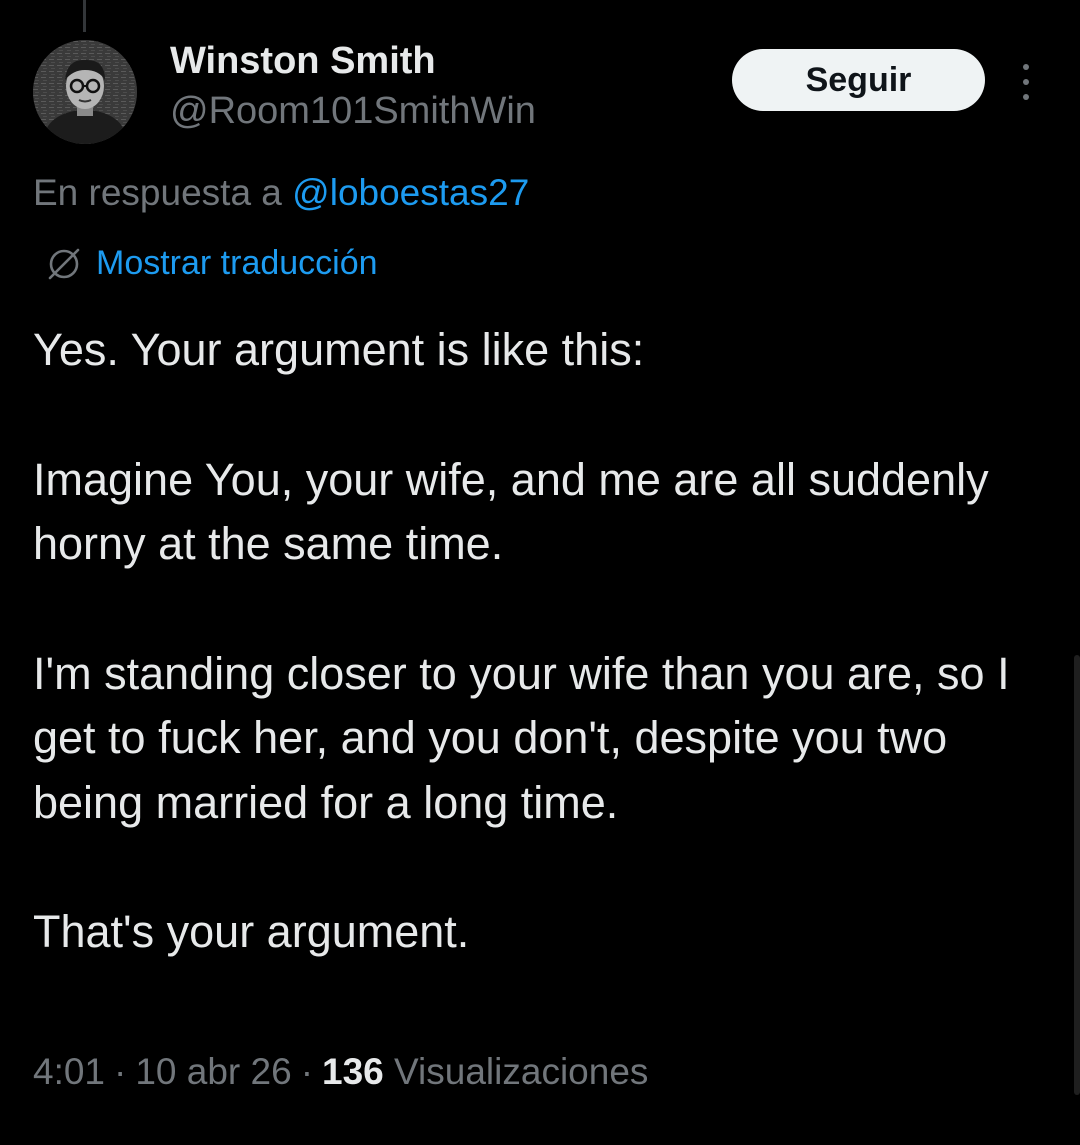 The width and height of the screenshot is (1080, 1145). I want to click on reply-prefix: En respuesta a, so click(157, 192).